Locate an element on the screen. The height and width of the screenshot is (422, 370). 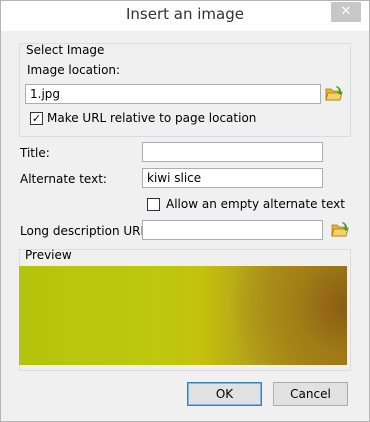
alternate-text-input: kiwi slice is located at coordinates (232, 178).